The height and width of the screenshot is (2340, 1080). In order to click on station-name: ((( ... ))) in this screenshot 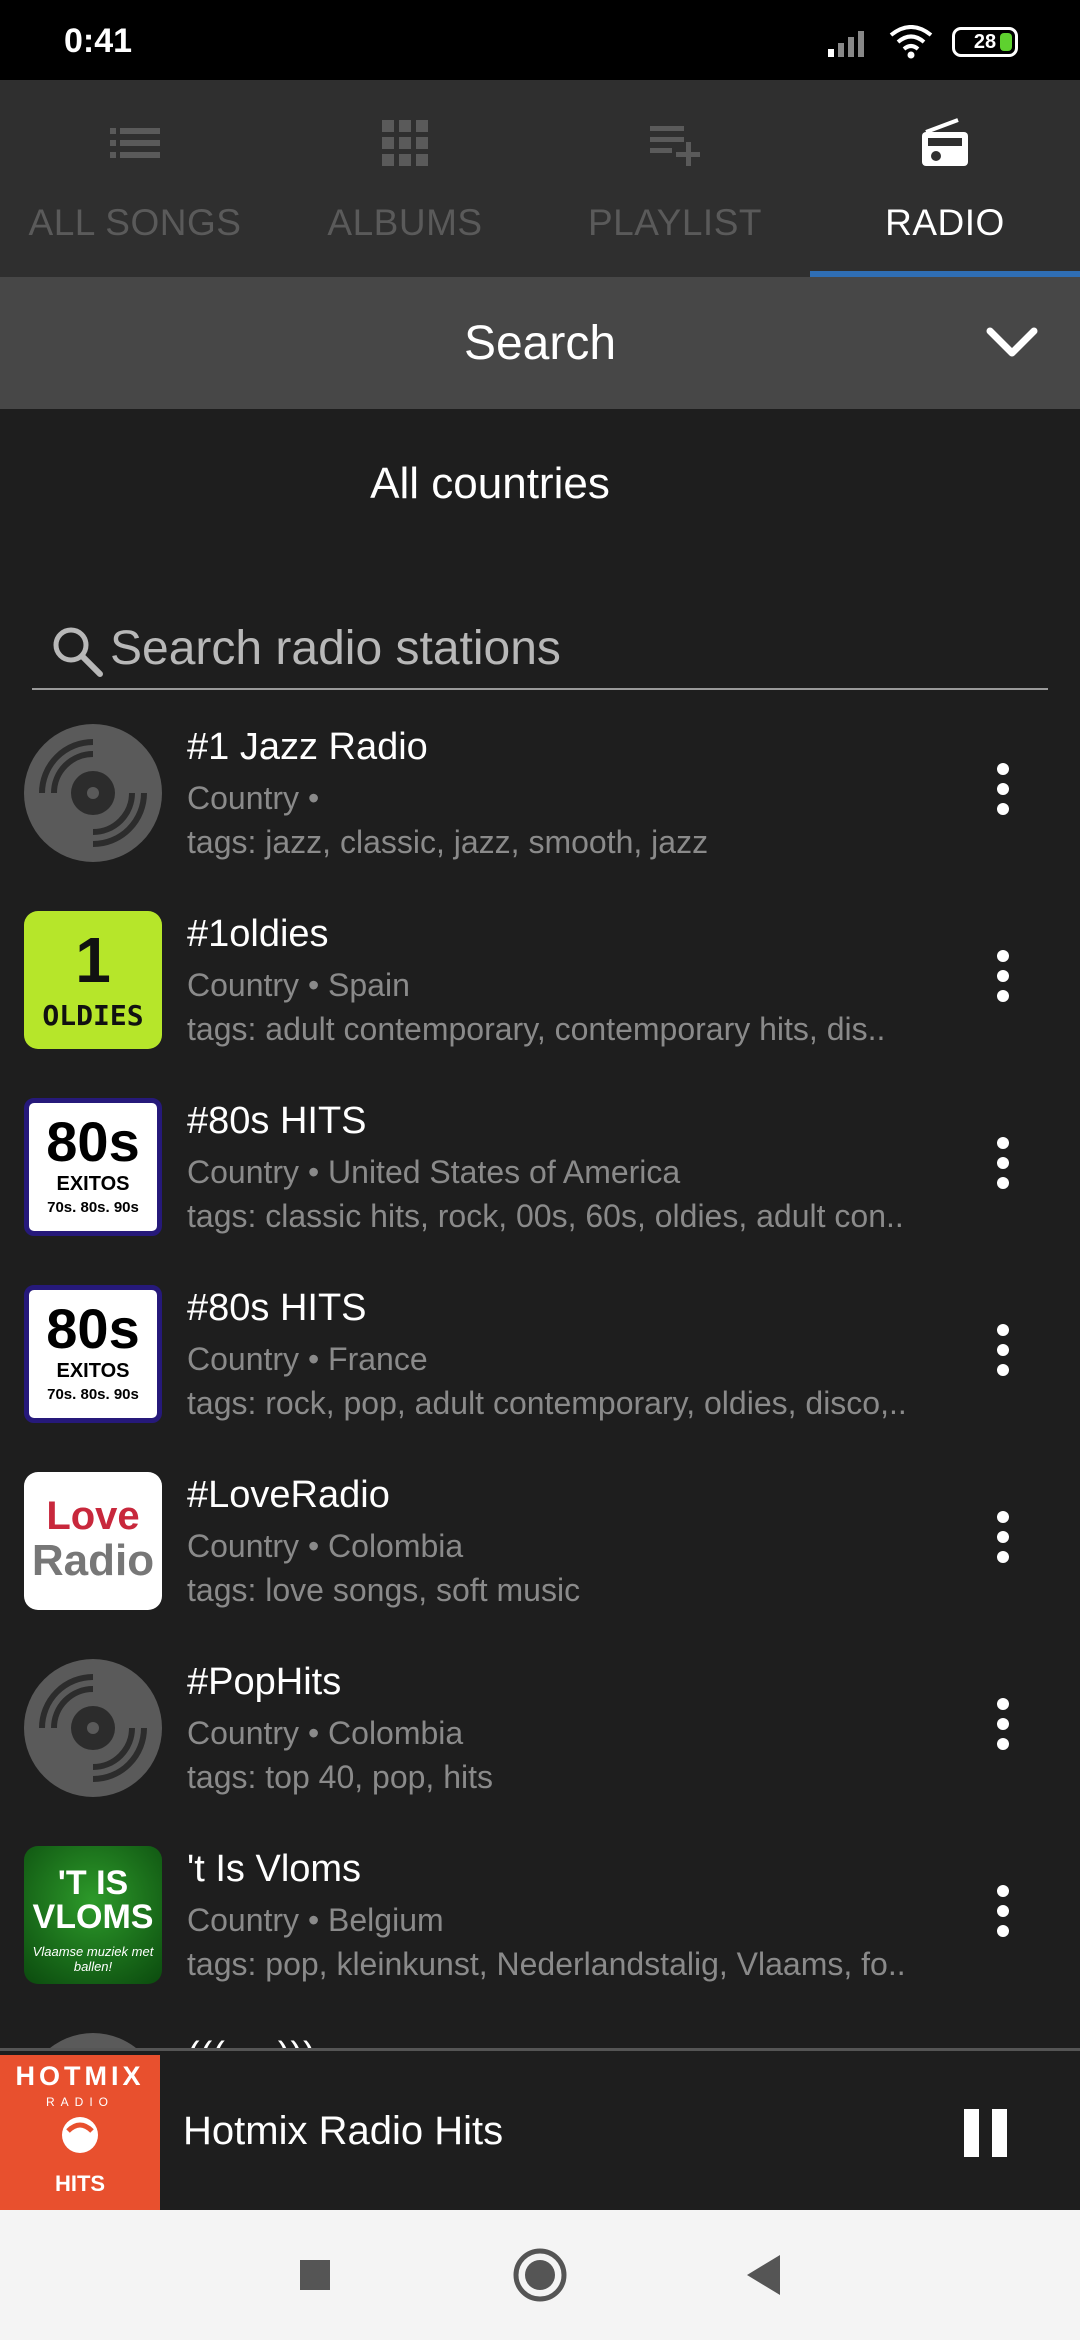, I will do `click(251, 2041)`.